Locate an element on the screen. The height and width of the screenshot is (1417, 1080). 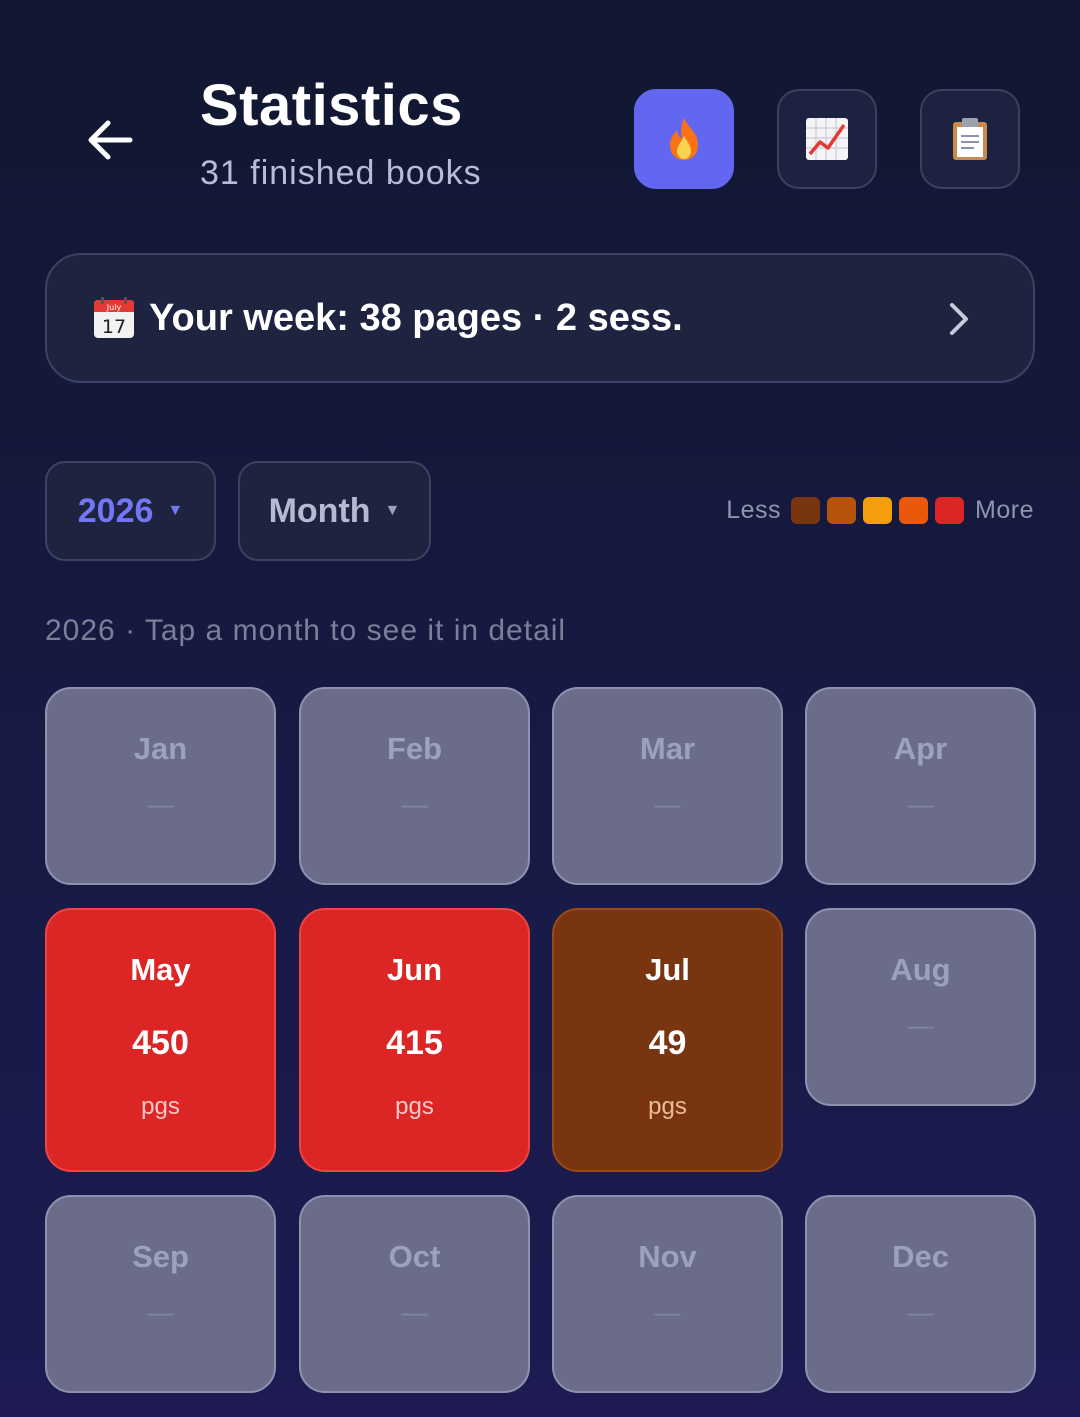
month-tile-jun: Jun 415 pgs is located at coordinates (414, 1040).